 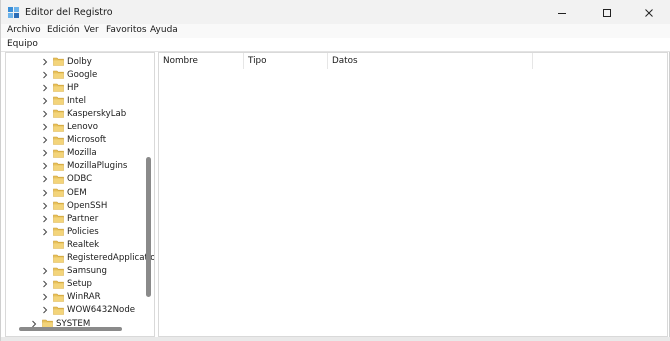 I want to click on tree-item: Mozilla, so click(x=69, y=153).